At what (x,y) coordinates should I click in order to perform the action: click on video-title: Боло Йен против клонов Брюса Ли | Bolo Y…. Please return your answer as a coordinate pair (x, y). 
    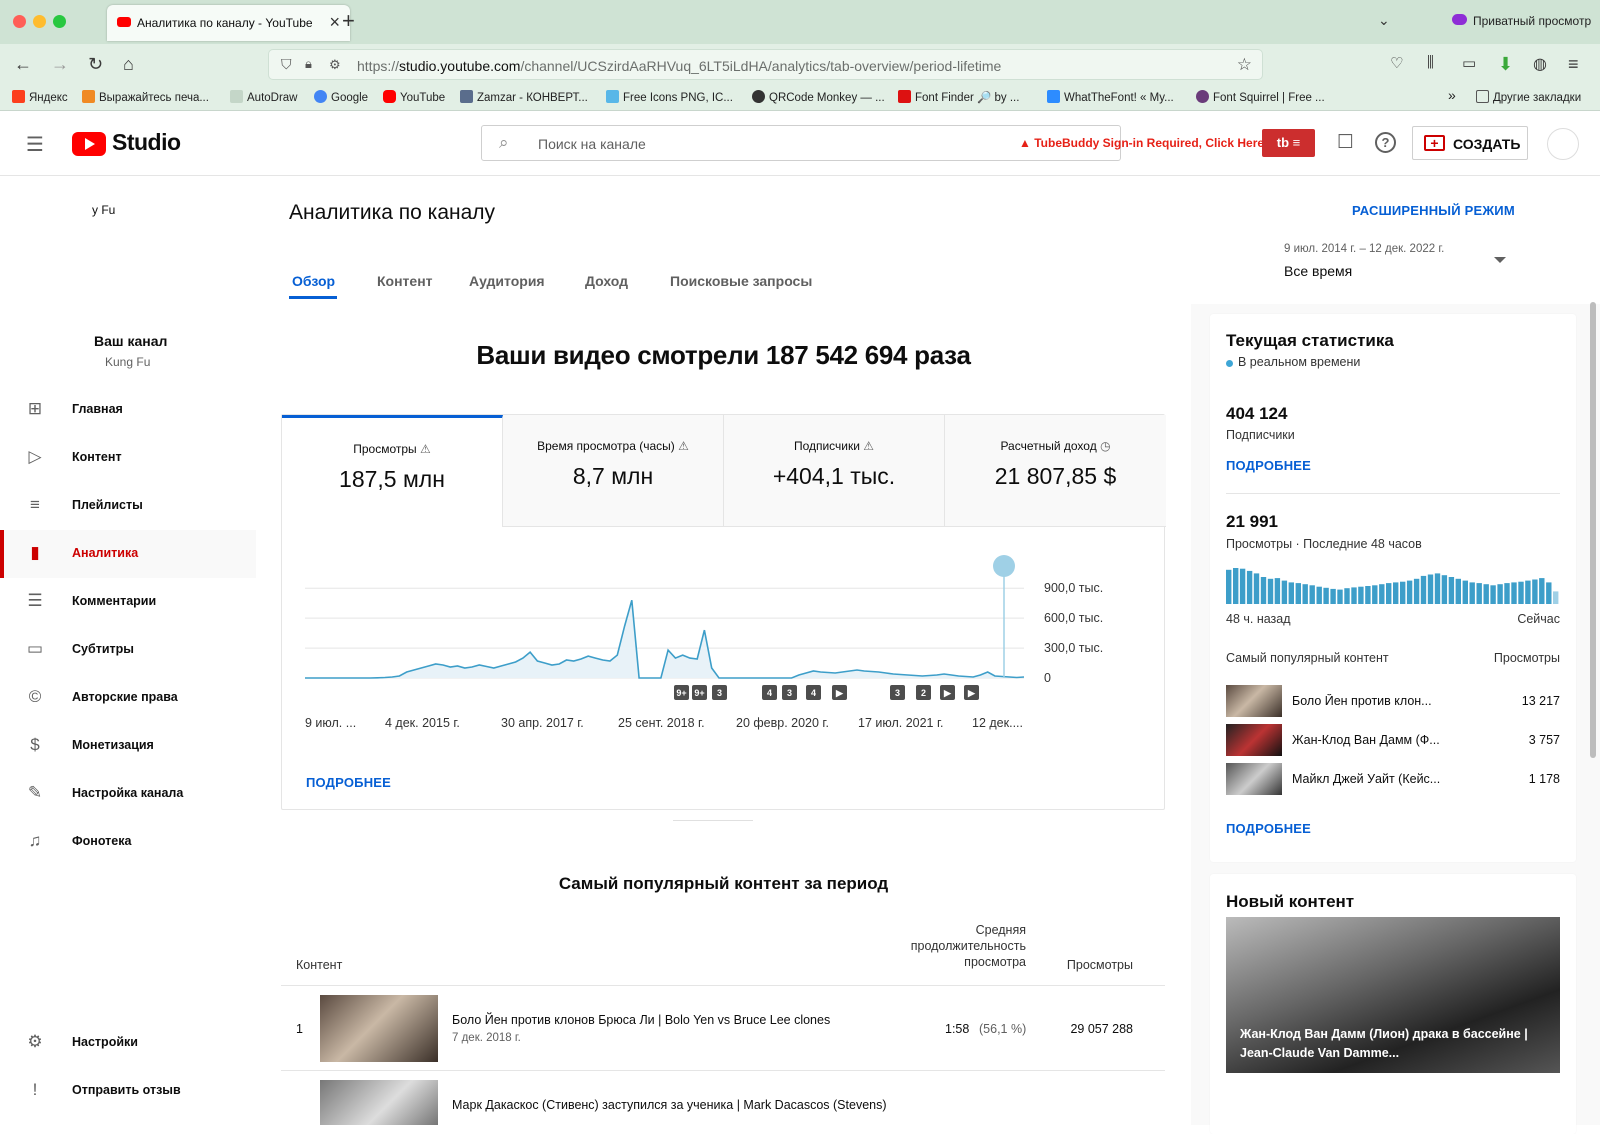
    Looking at the image, I should click on (641, 1020).